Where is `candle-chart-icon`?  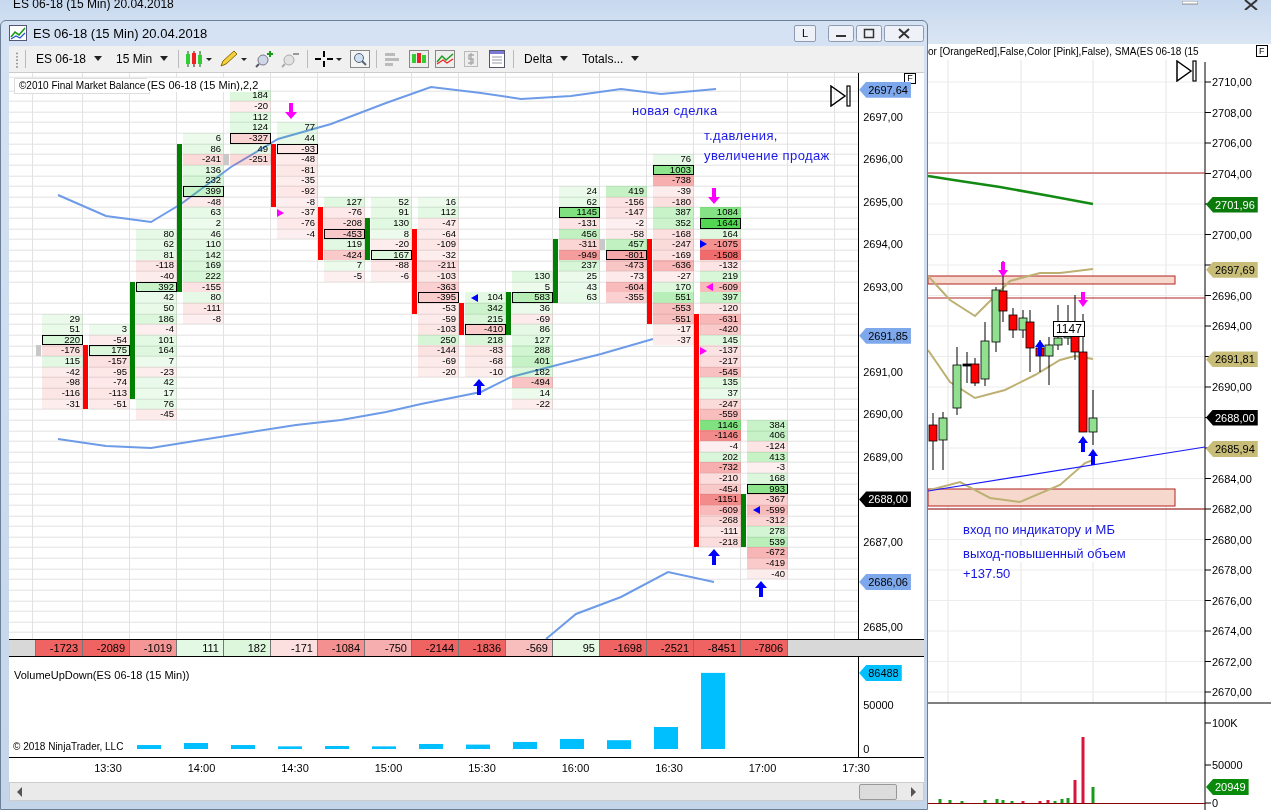 candle-chart-icon is located at coordinates (419, 58).